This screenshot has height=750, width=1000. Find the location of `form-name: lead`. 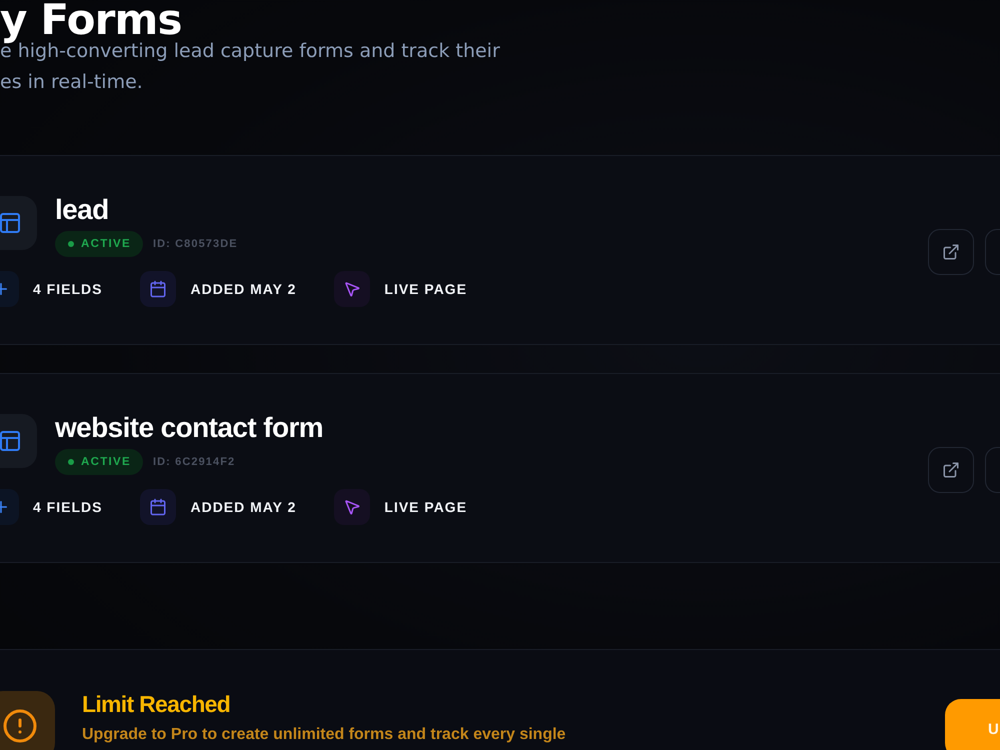

form-name: lead is located at coordinates (82, 210).